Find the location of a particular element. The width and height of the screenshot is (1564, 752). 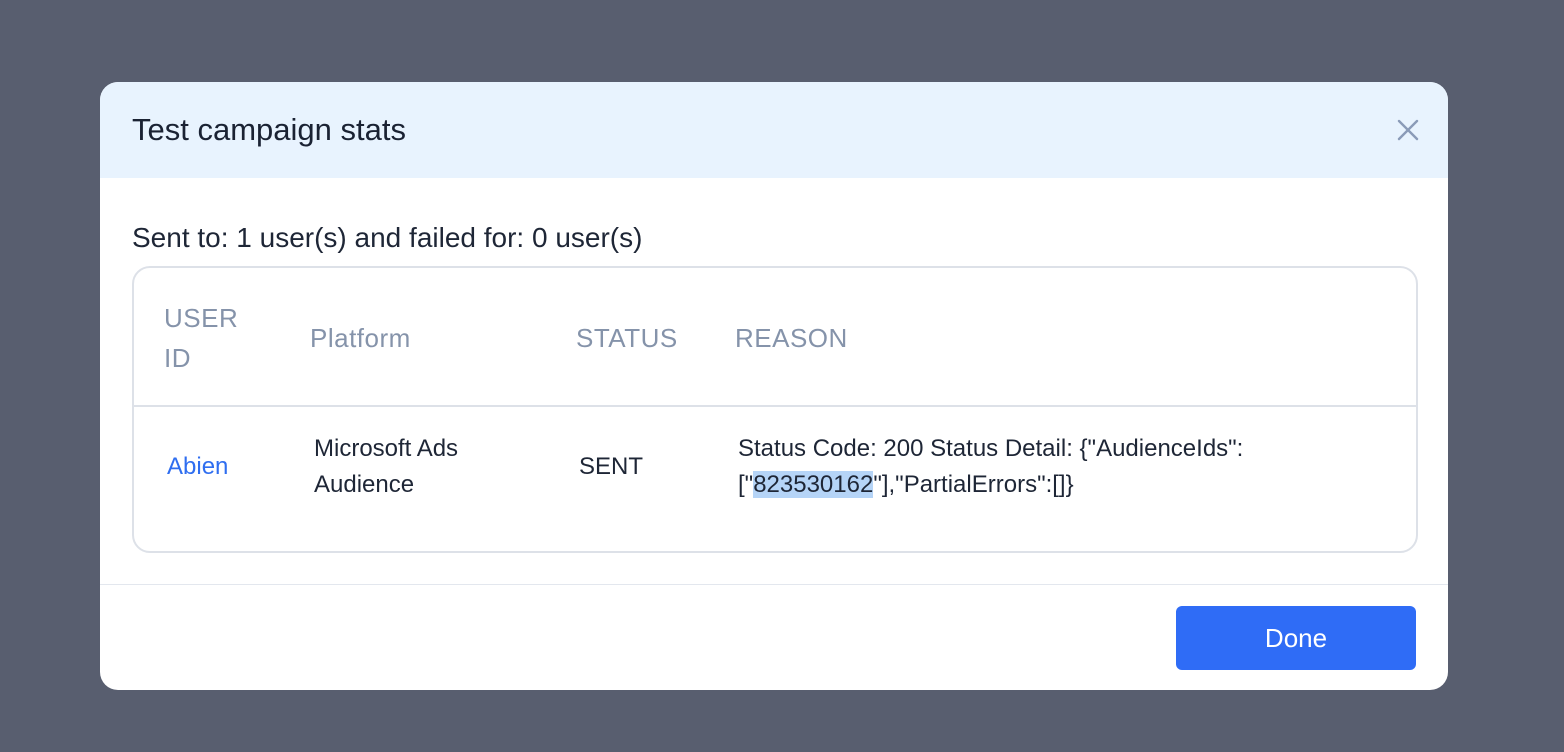

dialog-title: Test campaign stats is located at coordinates (269, 129).